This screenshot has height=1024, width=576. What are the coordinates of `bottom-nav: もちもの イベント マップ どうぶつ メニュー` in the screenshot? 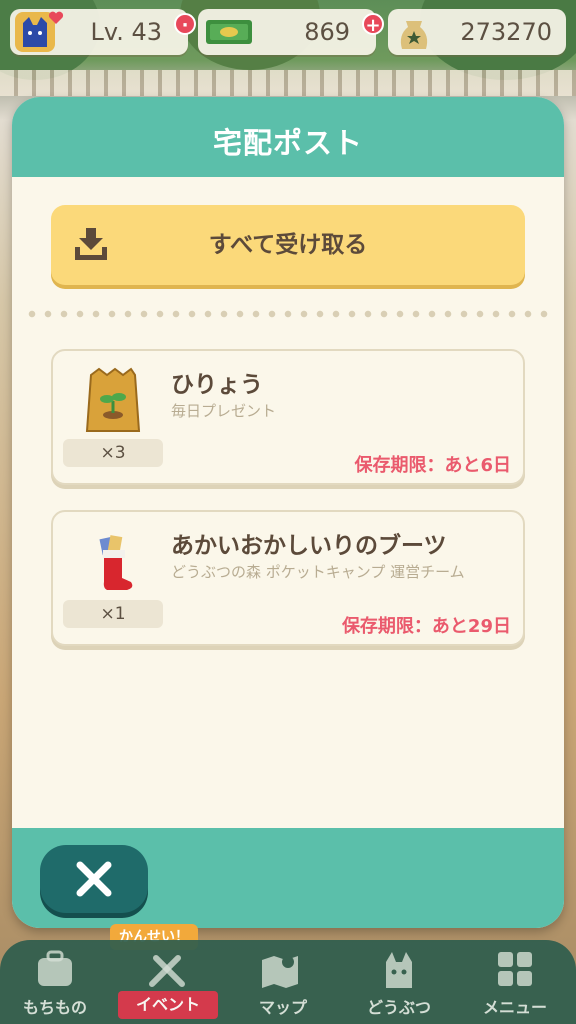 It's located at (288, 982).